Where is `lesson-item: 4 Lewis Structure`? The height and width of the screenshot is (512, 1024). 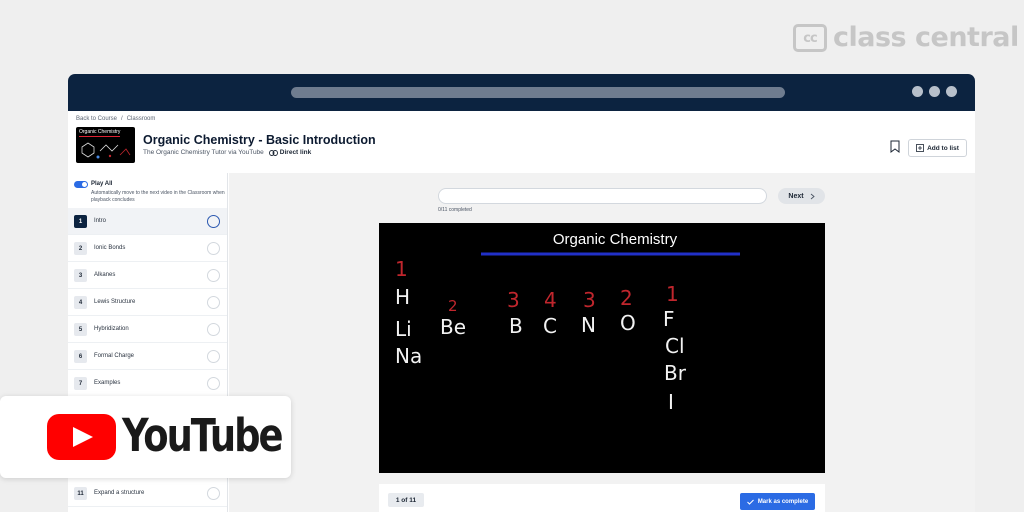
lesson-item: 4 Lewis Structure is located at coordinates (147, 302).